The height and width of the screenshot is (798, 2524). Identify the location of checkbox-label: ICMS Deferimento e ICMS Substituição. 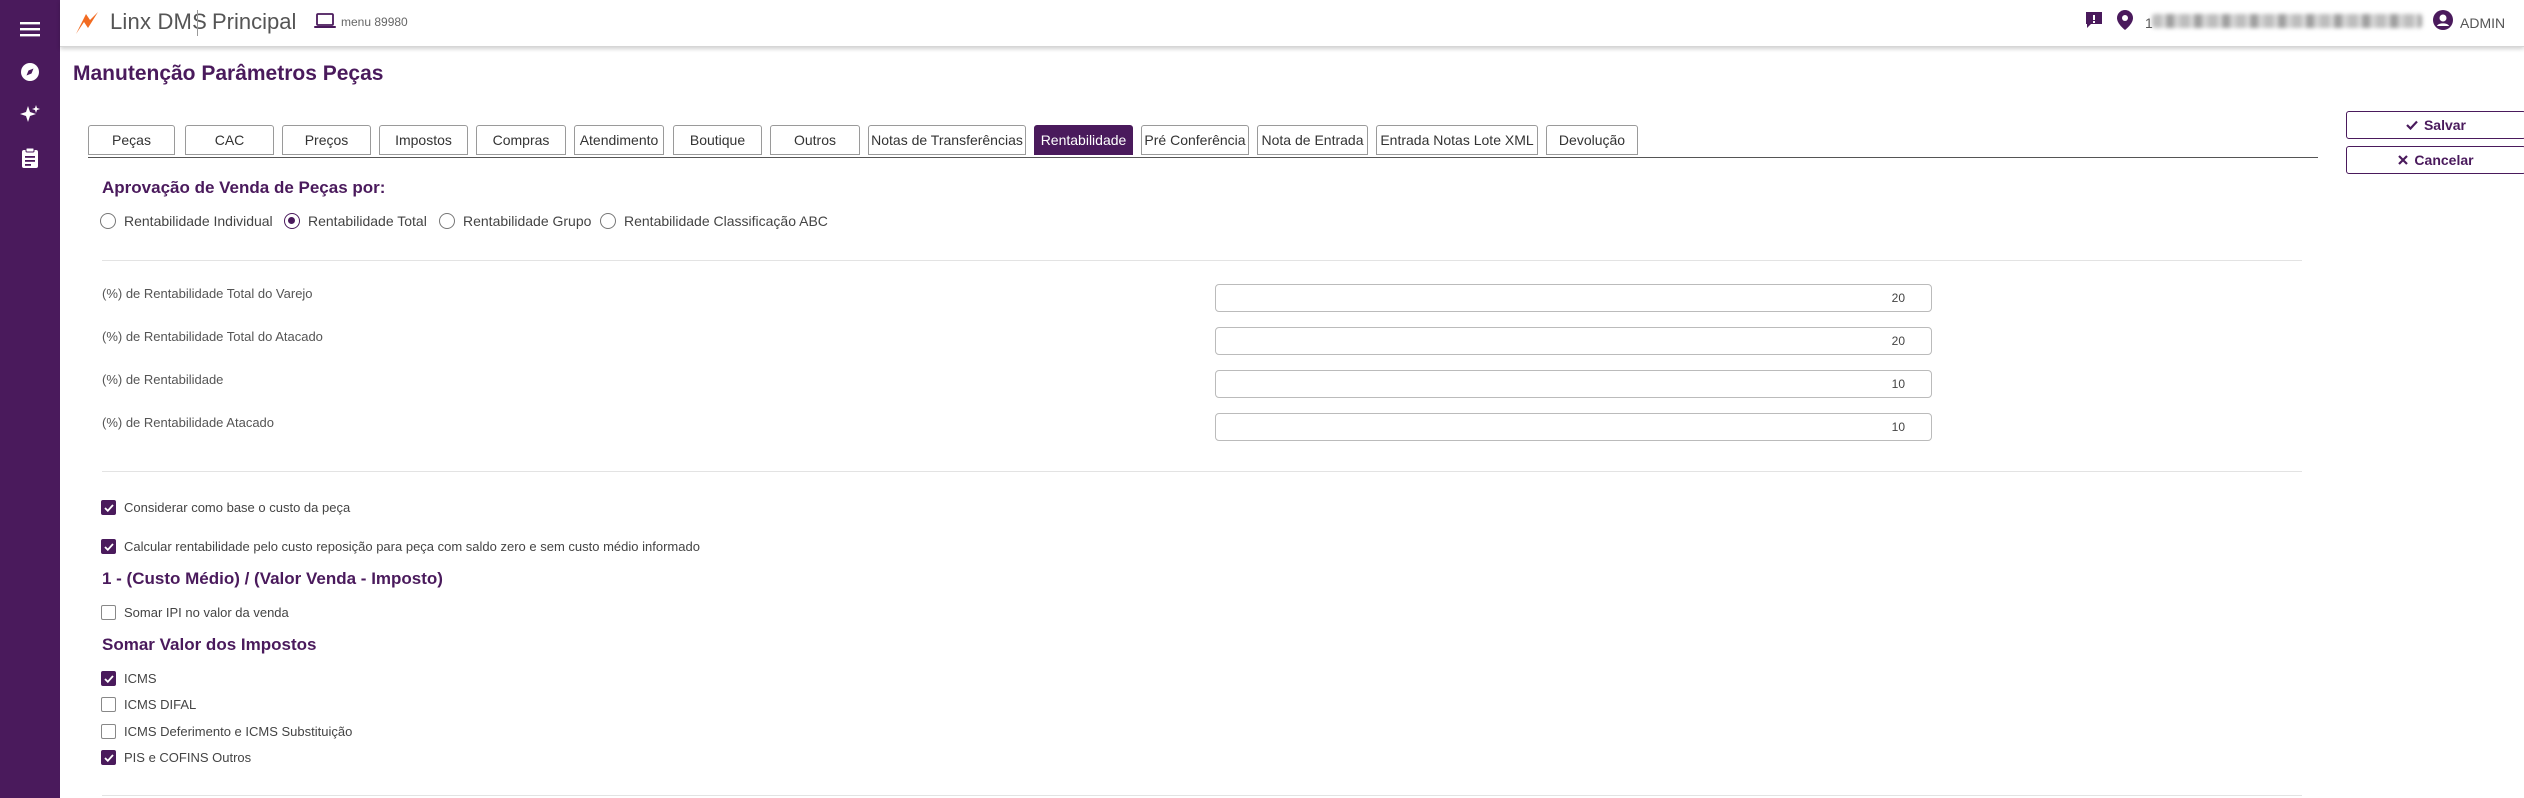
(238, 731).